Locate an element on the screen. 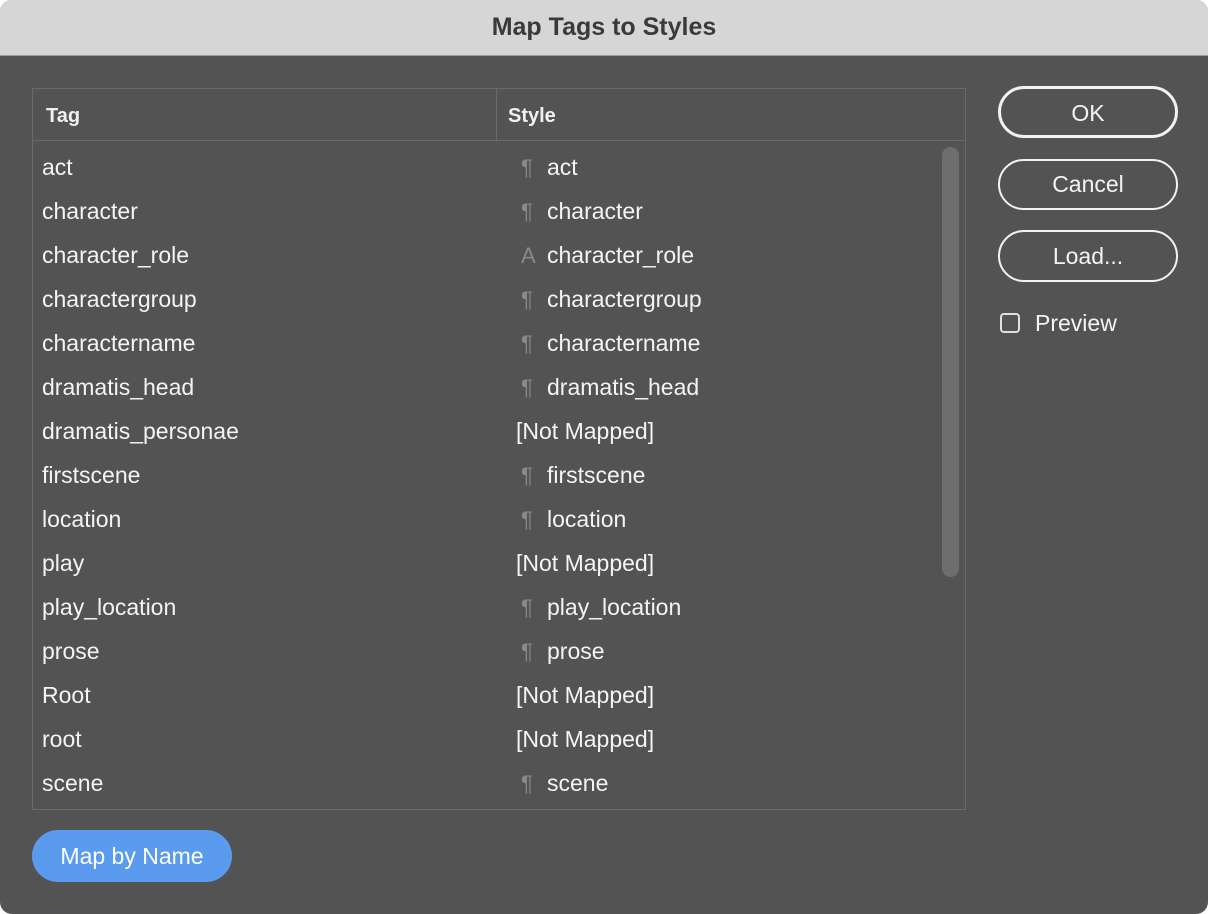 Image resolution: width=1208 pixels, height=914 pixels. style-cell: ¶ prose is located at coordinates (560, 651).